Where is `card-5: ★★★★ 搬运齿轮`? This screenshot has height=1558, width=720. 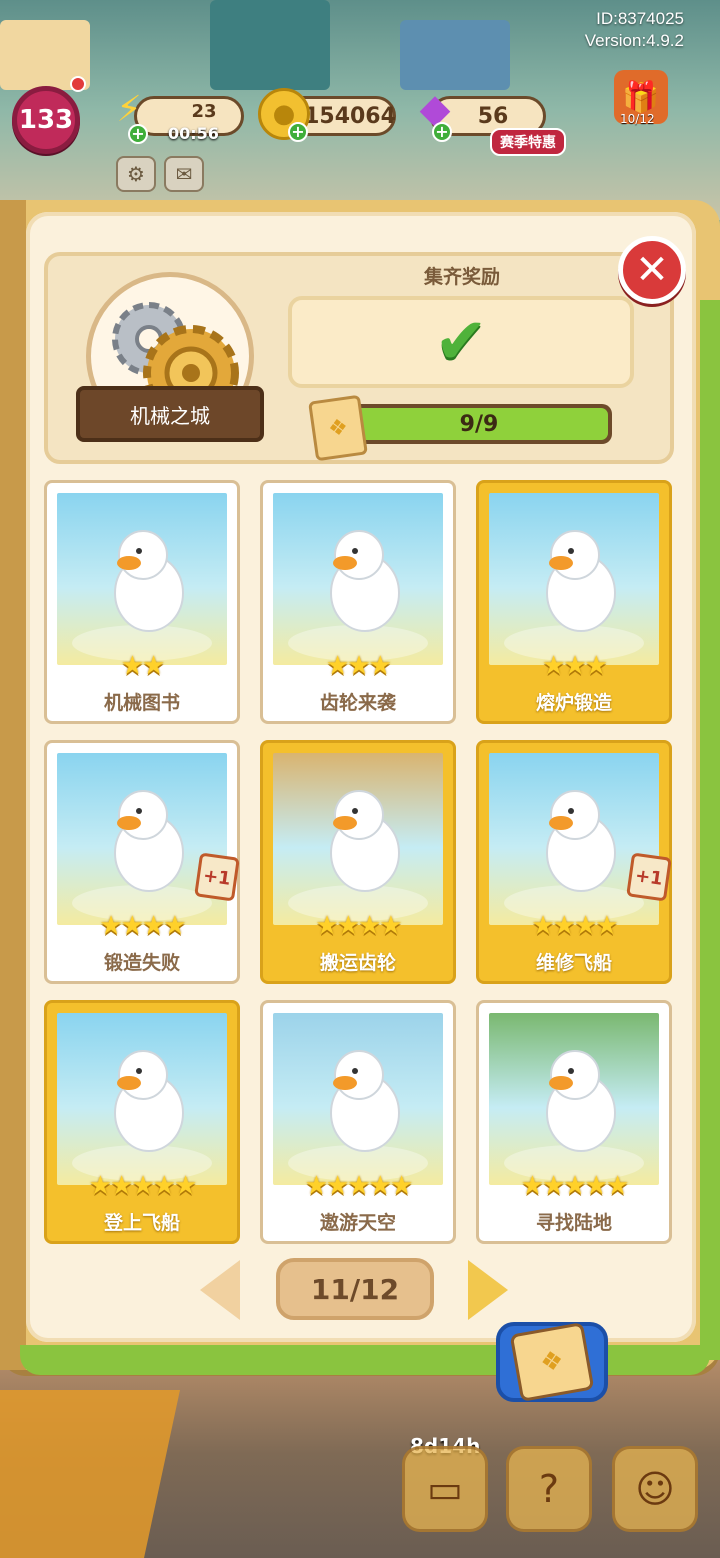
card-5: ★★★★ 搬运齿轮 is located at coordinates (358, 862).